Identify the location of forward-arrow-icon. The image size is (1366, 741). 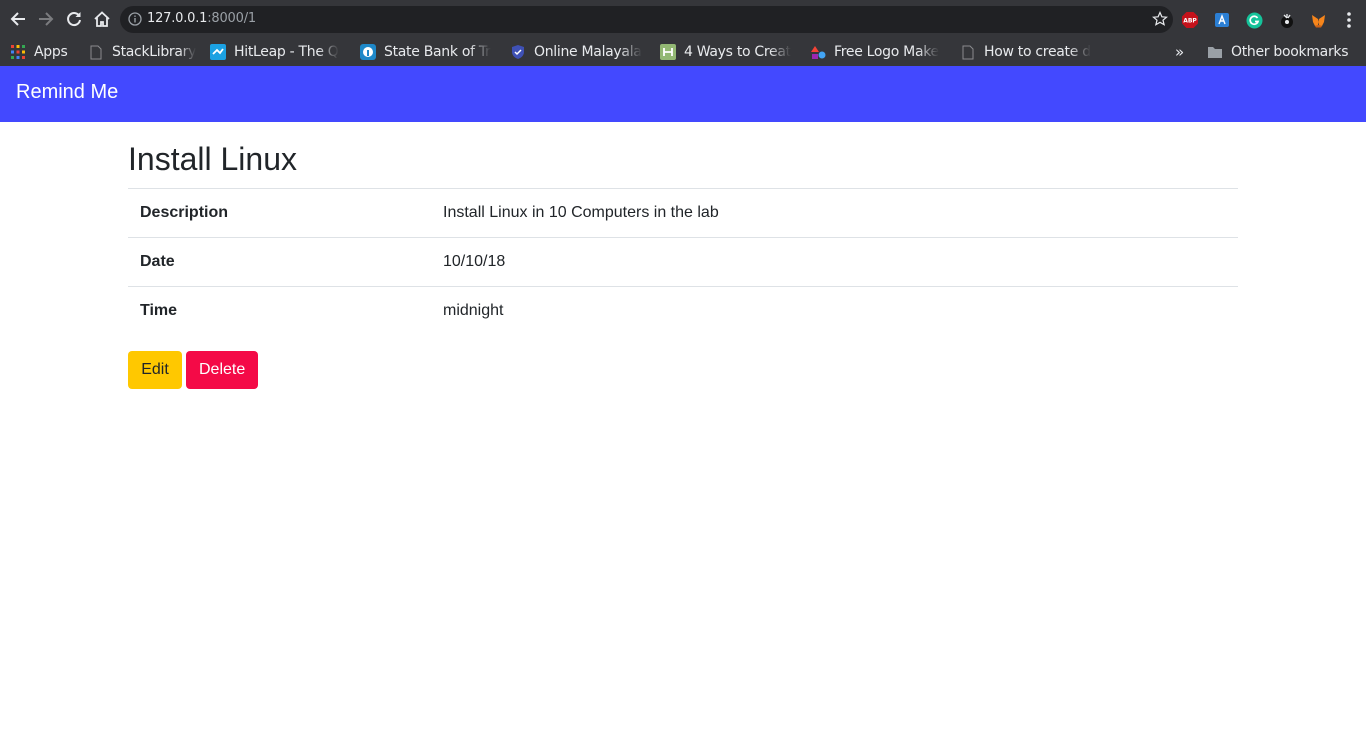
(46, 19).